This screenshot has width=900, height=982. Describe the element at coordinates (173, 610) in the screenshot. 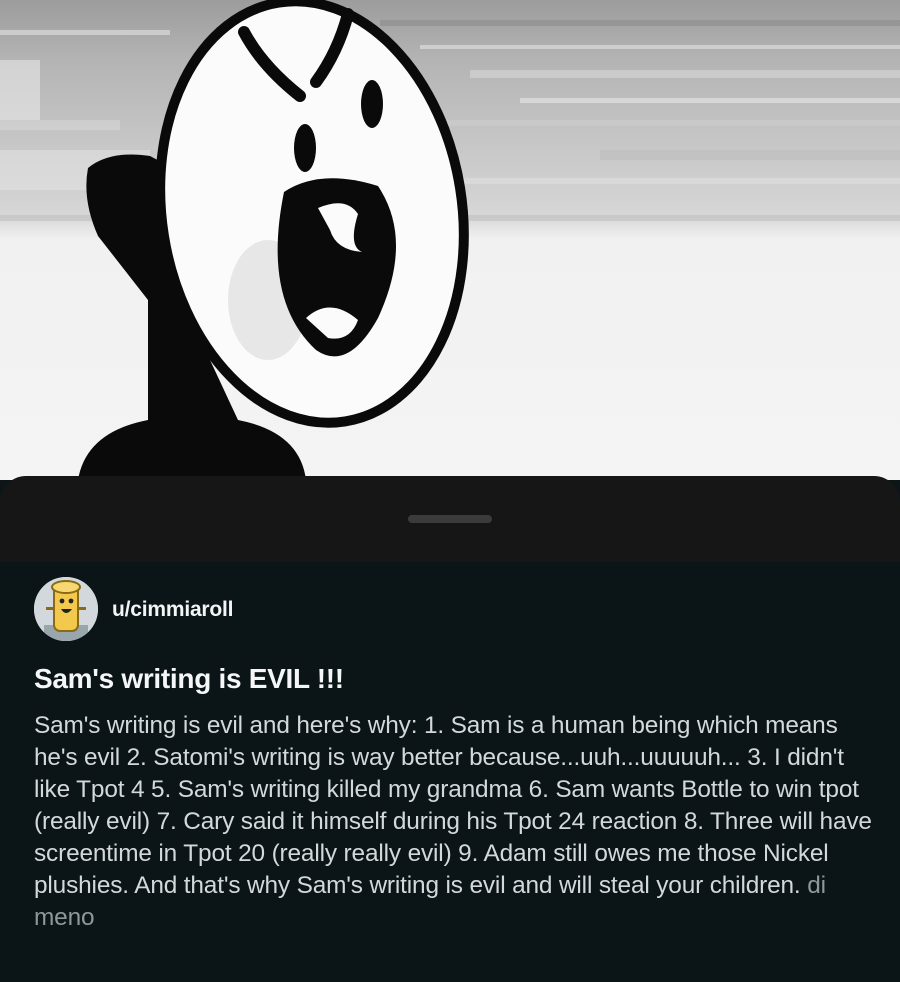

I see `post-username: u/cimmiaroll` at that location.